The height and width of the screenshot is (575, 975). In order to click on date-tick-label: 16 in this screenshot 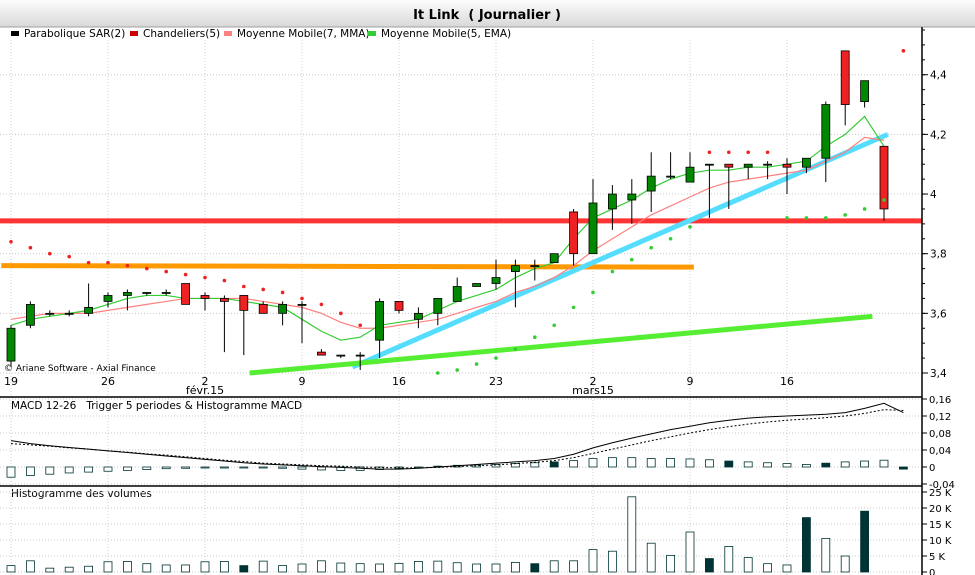, I will do `click(399, 381)`.